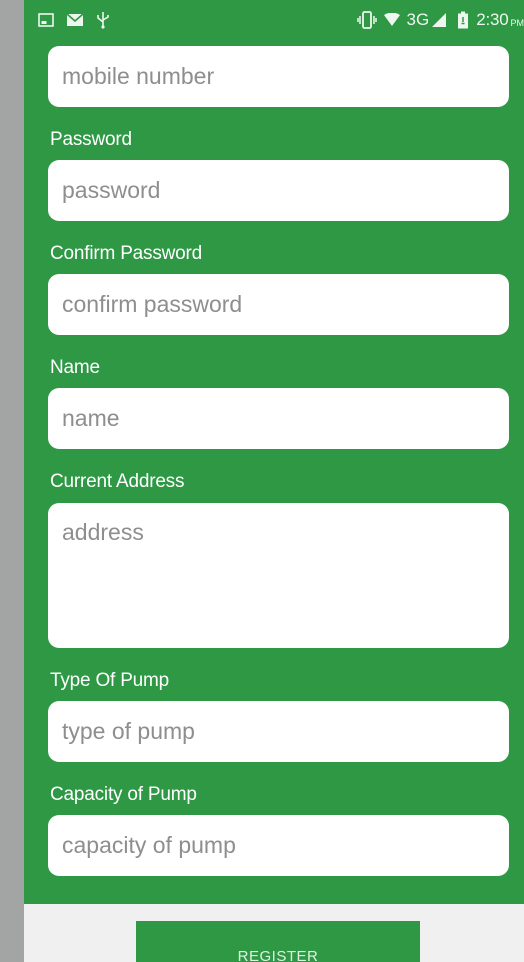  I want to click on pump-type-field, so click(278, 731).